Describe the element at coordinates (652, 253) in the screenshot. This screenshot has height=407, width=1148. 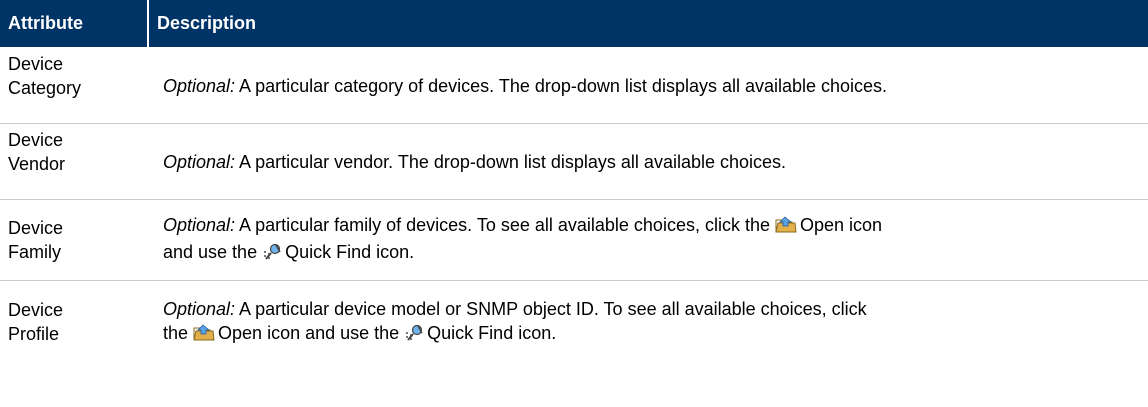
I see `description-line: and use the Quick Find icon.` at that location.